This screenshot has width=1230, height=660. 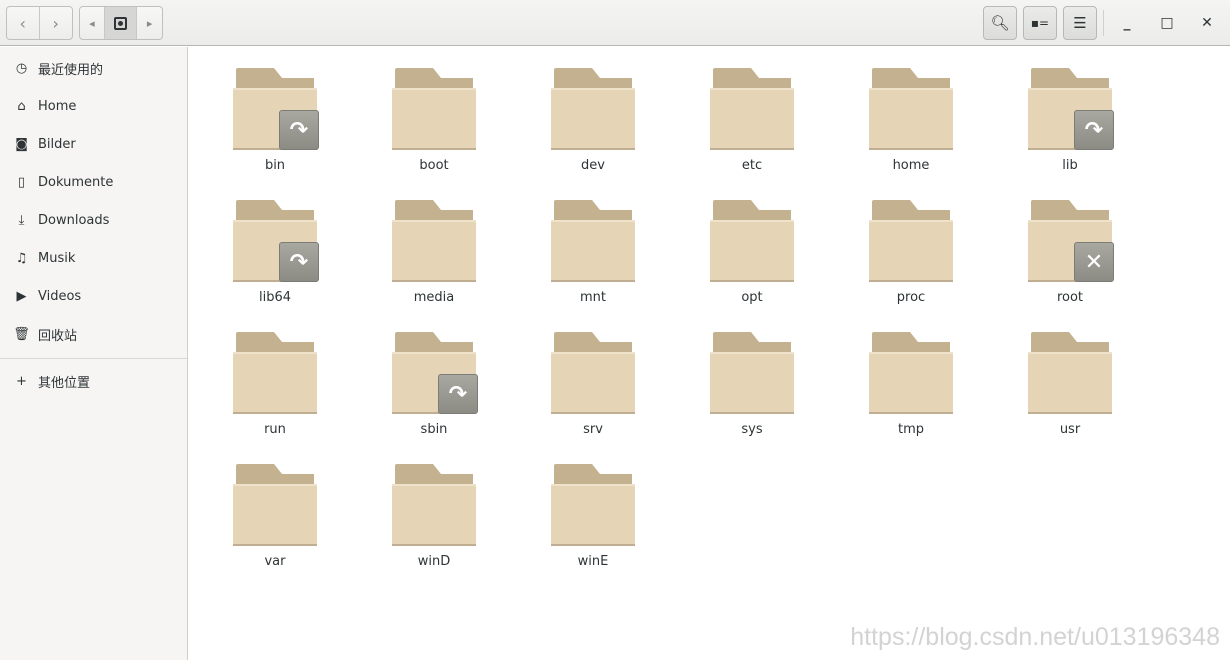 What do you see at coordinates (93, 296) in the screenshot?
I see `sidebar-item-videos: ▶ Videos` at bounding box center [93, 296].